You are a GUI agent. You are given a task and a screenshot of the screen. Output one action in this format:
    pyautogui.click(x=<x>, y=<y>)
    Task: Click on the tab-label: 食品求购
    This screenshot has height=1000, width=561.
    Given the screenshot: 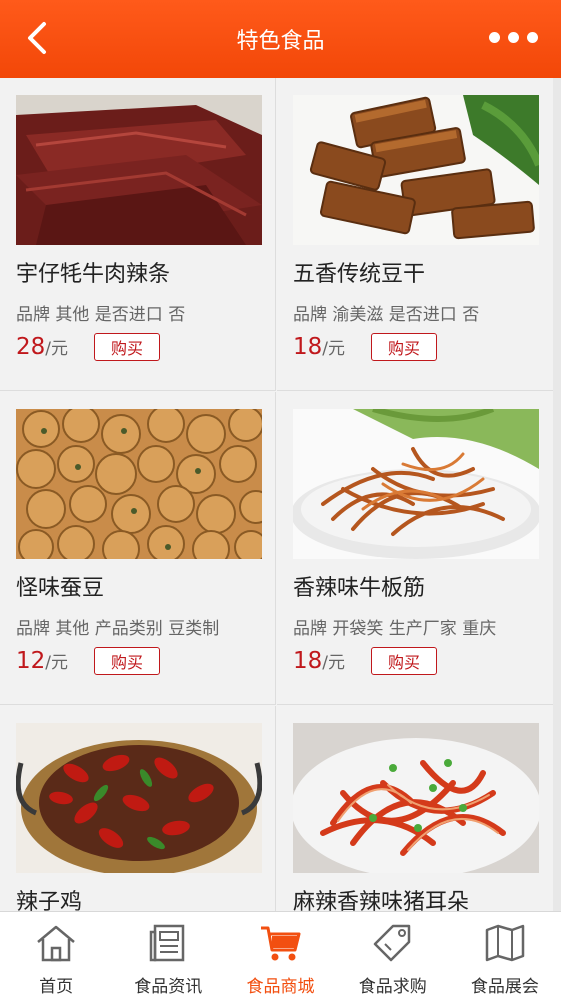 What is the action you would take?
    pyautogui.click(x=392, y=987)
    